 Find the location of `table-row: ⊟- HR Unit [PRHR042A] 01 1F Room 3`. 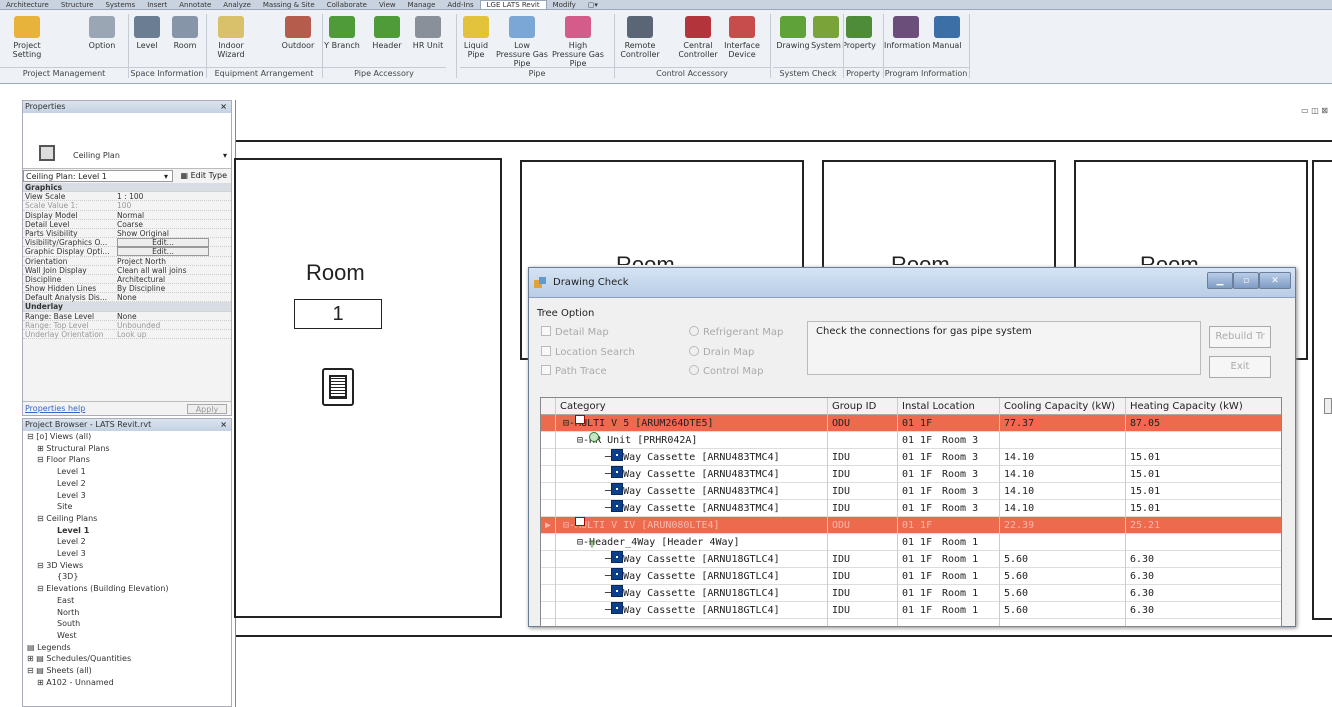

table-row: ⊟- HR Unit [PRHR042A] 01 1F Room 3 is located at coordinates (911, 440).